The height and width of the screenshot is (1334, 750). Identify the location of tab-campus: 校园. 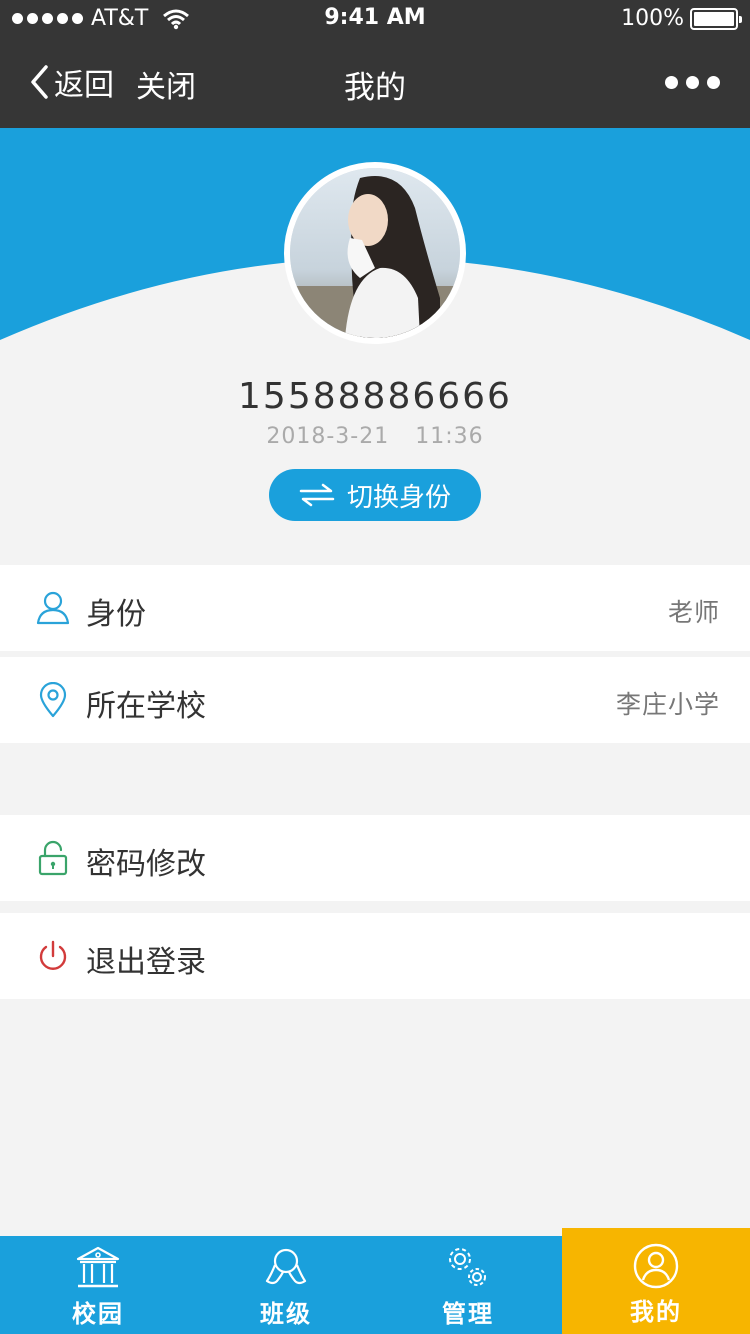
(98, 1285).